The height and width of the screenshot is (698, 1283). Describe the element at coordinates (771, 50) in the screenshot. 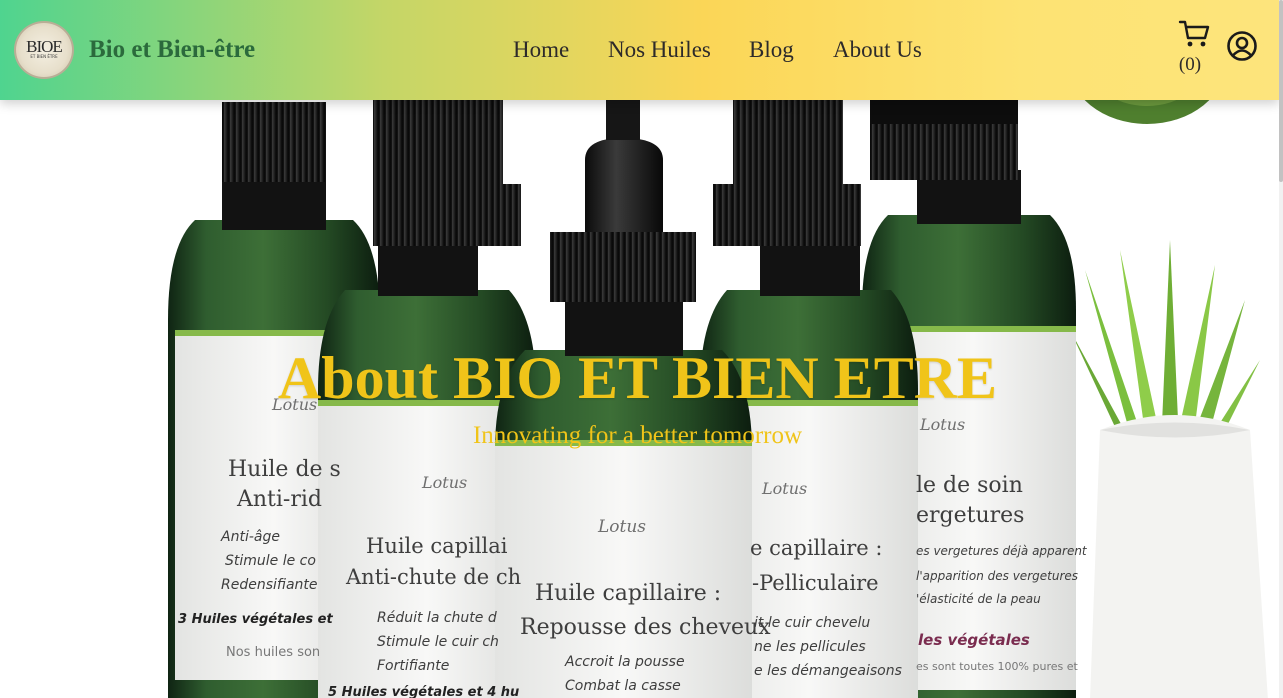

I see `nav-blog: Blog` at that location.